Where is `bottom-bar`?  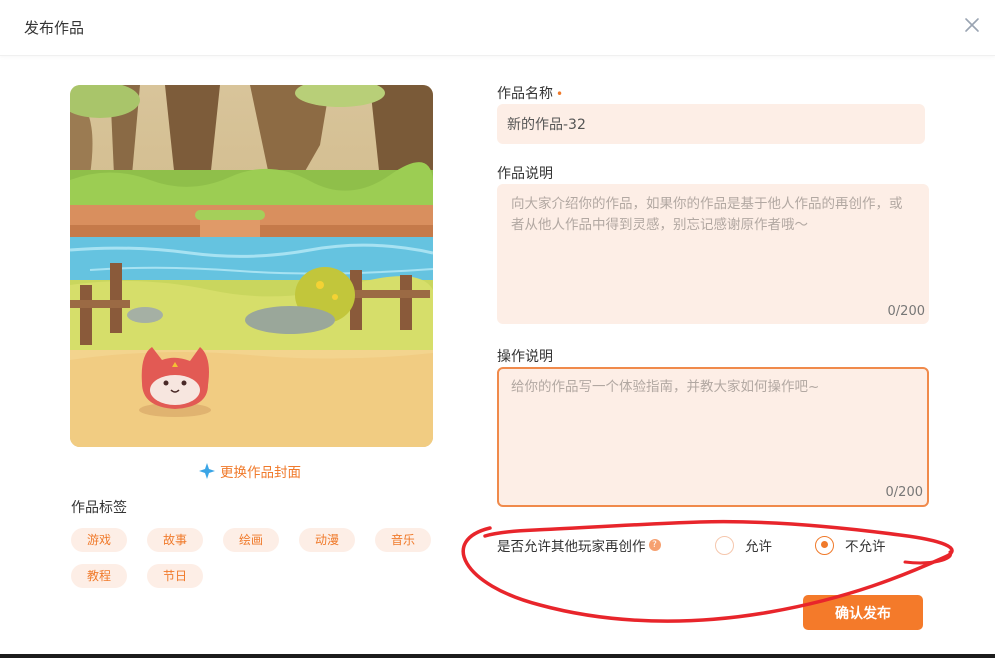 bottom-bar is located at coordinates (497, 656).